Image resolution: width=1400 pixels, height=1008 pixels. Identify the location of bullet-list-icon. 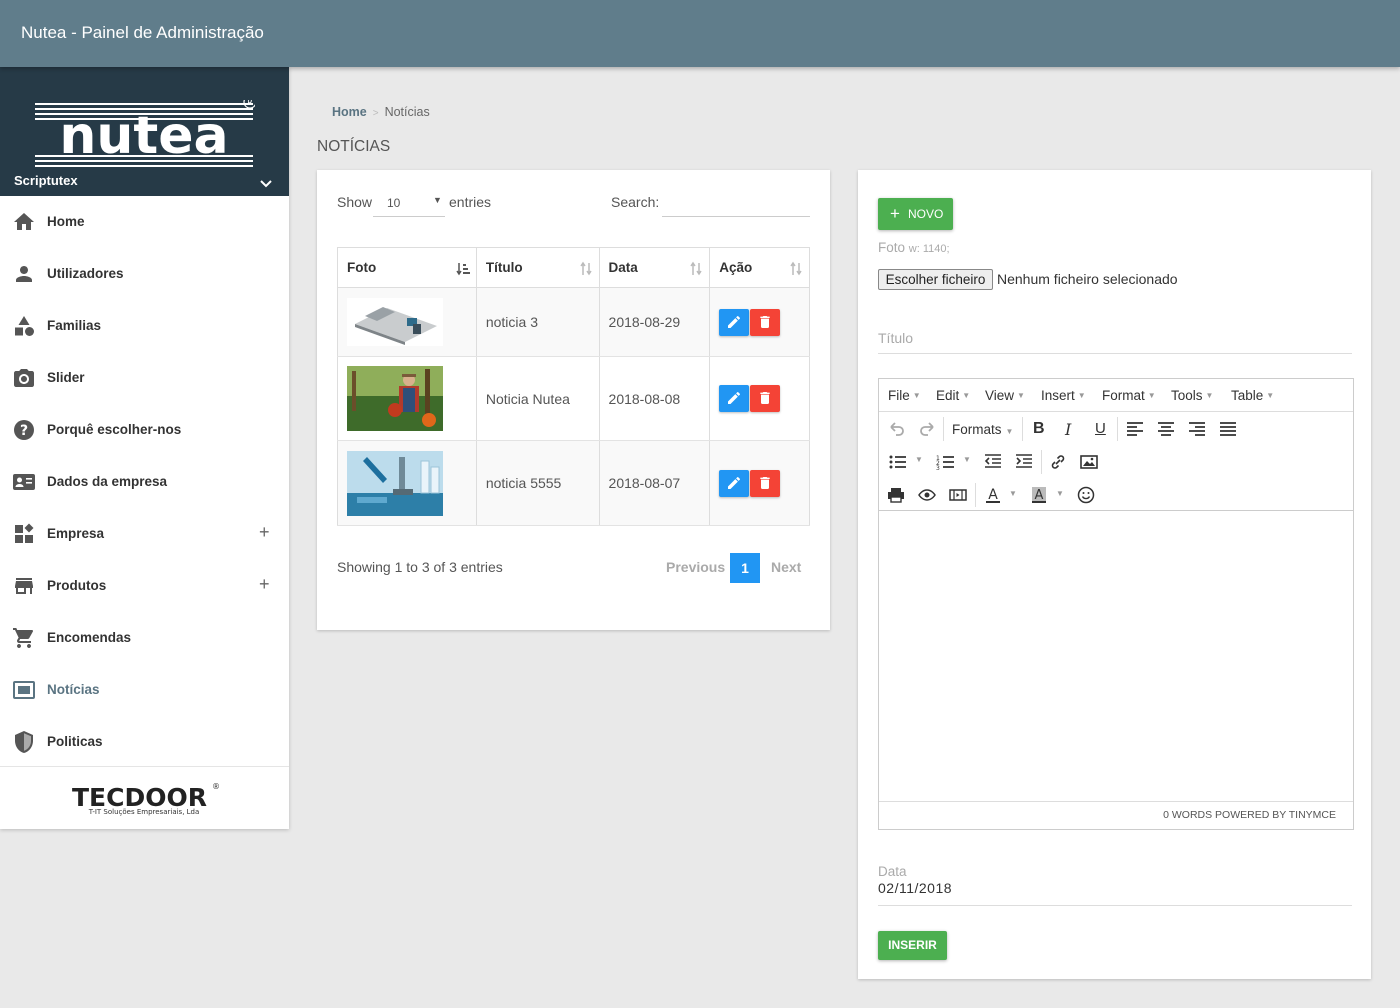
(898, 462).